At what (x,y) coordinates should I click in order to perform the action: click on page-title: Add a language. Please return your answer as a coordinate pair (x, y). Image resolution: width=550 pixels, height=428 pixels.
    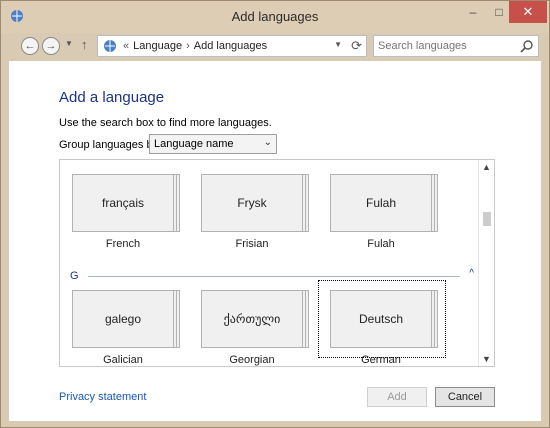
    Looking at the image, I should click on (112, 97).